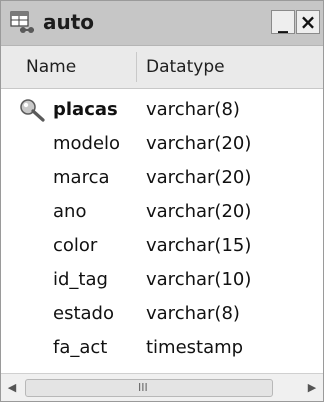 This screenshot has height=402, width=324. What do you see at coordinates (283, 22) in the screenshot?
I see `minimize-button: _` at bounding box center [283, 22].